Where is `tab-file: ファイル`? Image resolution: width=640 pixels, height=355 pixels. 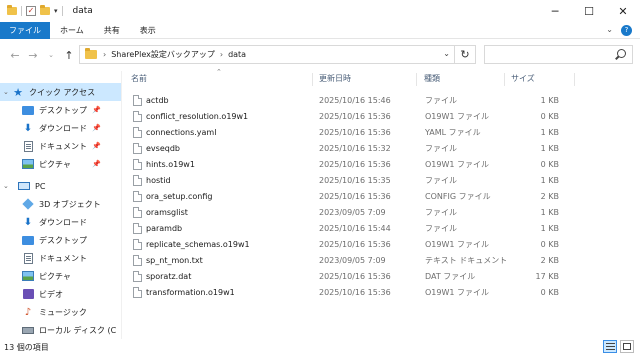 tab-file: ファイル is located at coordinates (25, 30).